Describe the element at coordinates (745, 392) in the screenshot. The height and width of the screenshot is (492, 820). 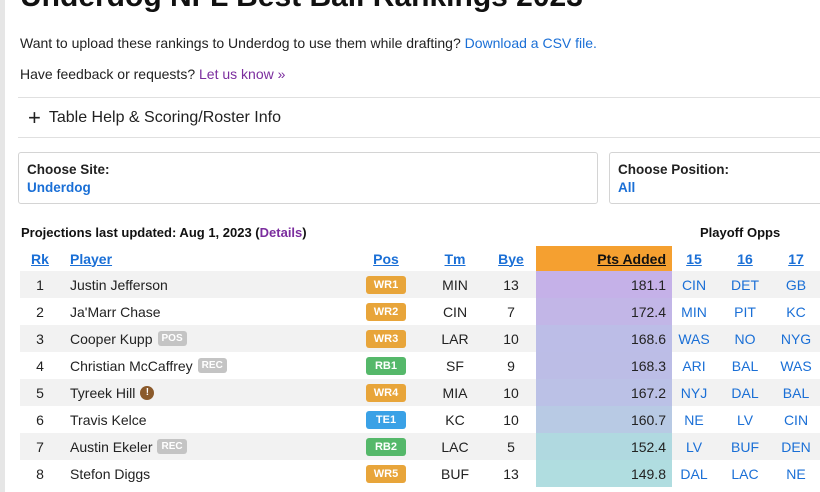
I see `playoff-week-16-opp: DAL` at that location.